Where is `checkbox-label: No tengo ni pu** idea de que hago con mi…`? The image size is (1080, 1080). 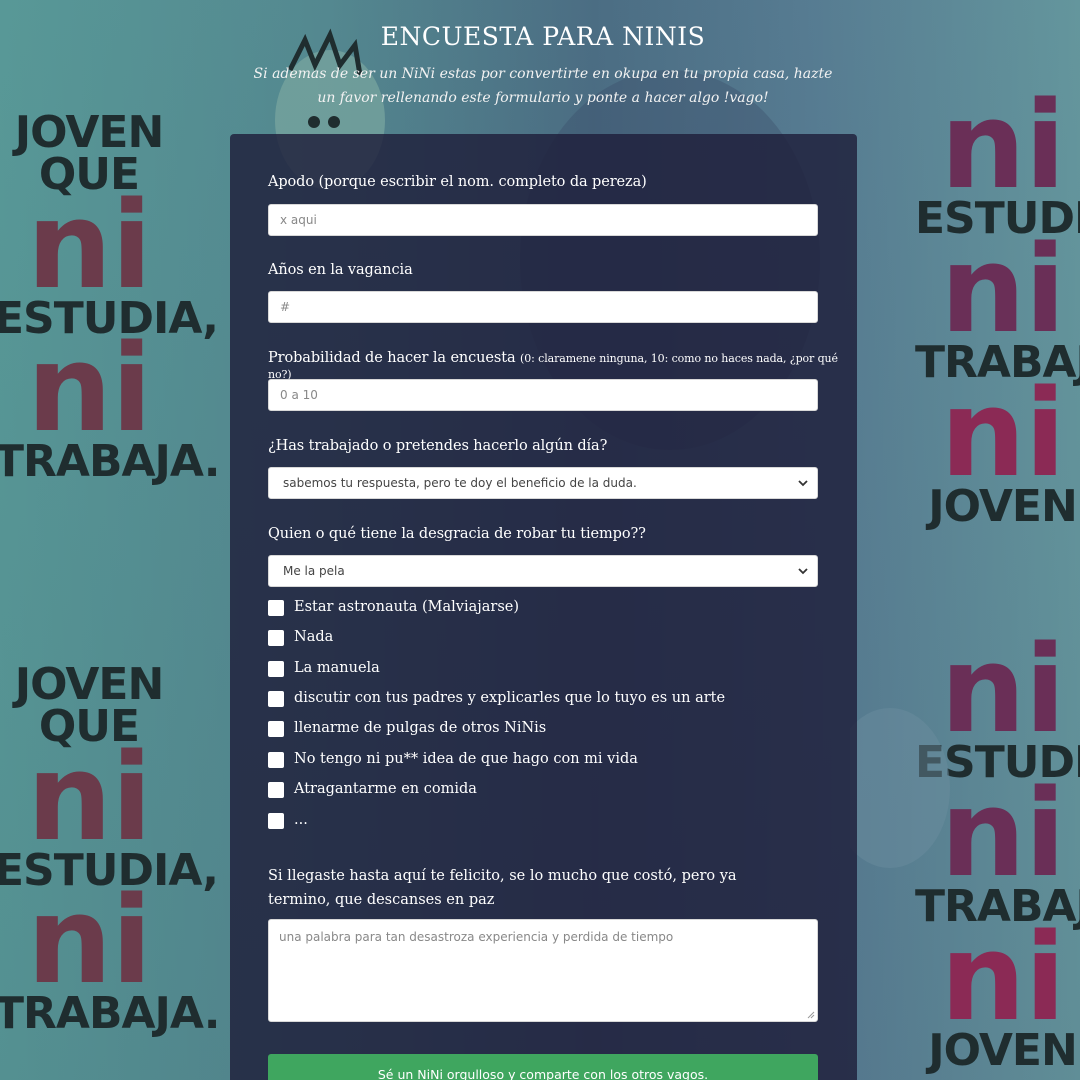
checkbox-label: No tengo ni pu** idea de que hago con mi… is located at coordinates (466, 759).